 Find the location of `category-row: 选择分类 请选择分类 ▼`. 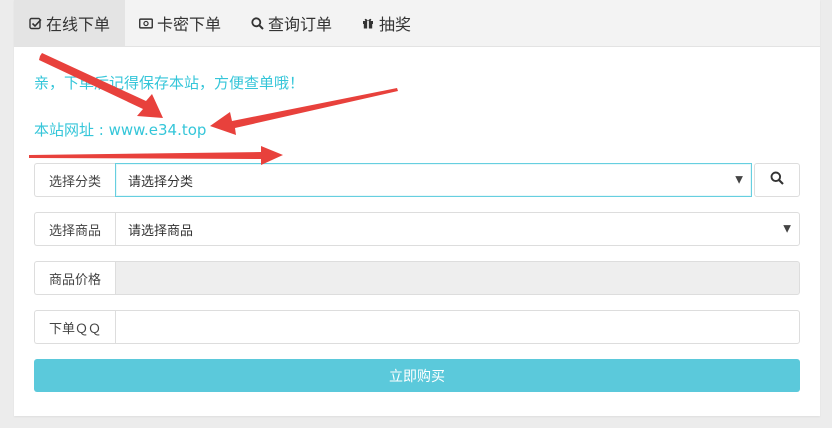

category-row: 选择分类 请选择分类 ▼ is located at coordinates (417, 180).